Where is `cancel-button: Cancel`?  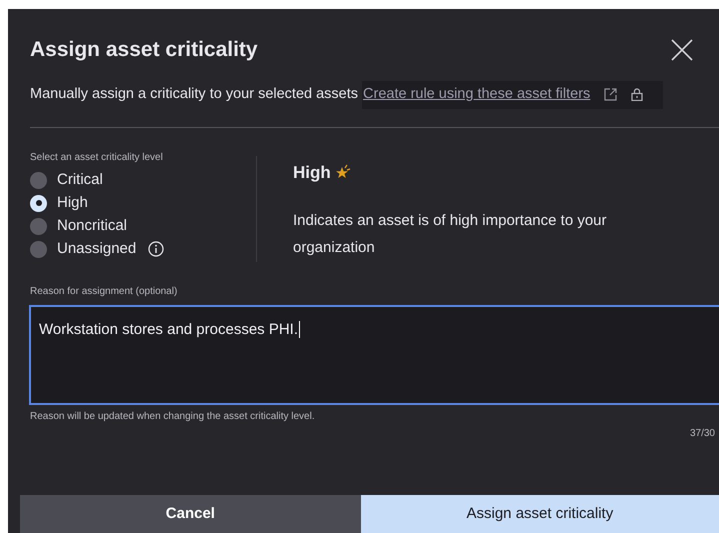
cancel-button: Cancel is located at coordinates (190, 514).